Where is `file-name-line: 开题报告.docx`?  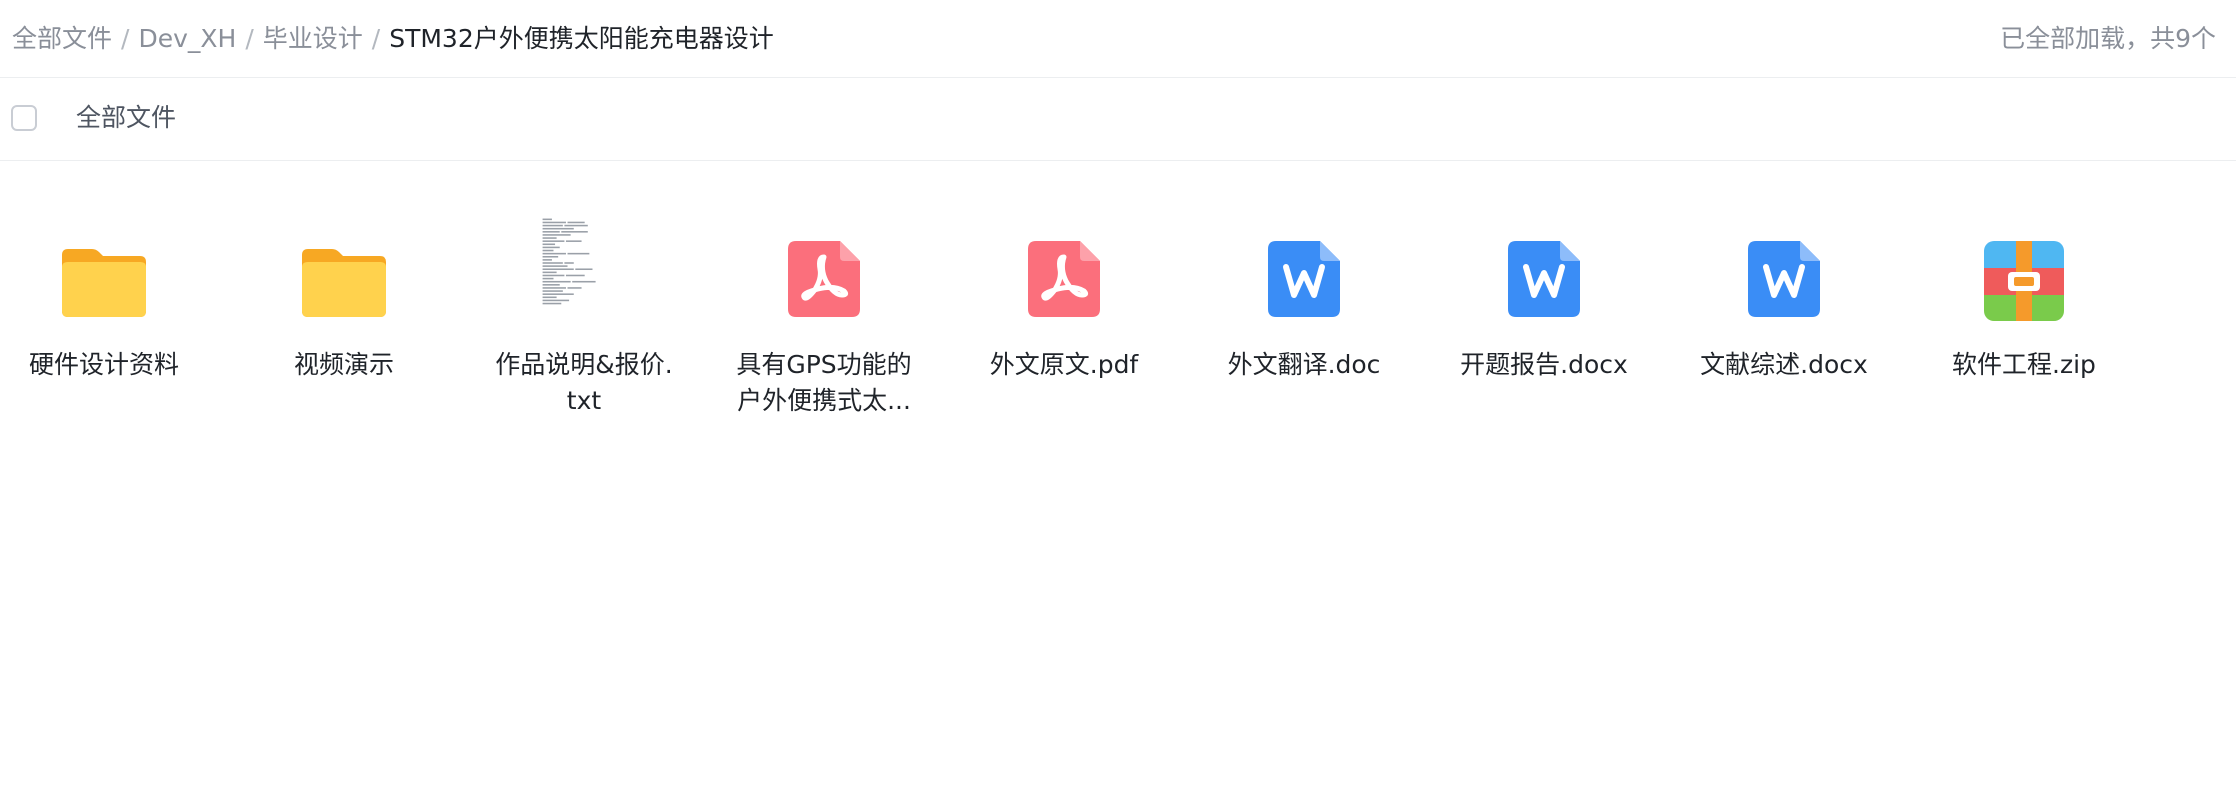
file-name-line: 开题报告.docx is located at coordinates (1544, 364).